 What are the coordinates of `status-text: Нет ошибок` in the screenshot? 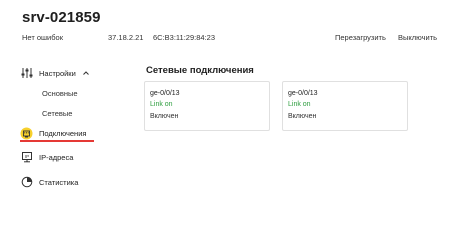 It's located at (42, 37).